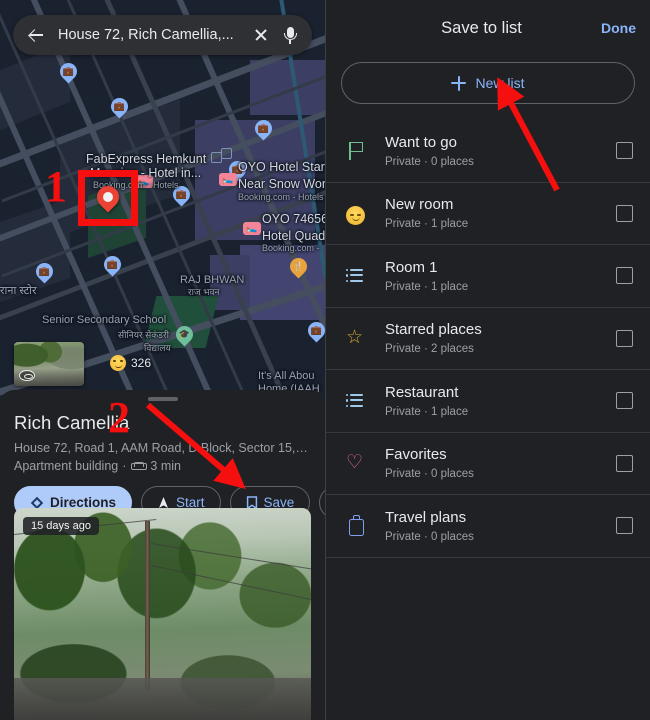 The image size is (650, 720). What do you see at coordinates (422, 392) in the screenshot?
I see `list-item-name: Restaurant` at bounding box center [422, 392].